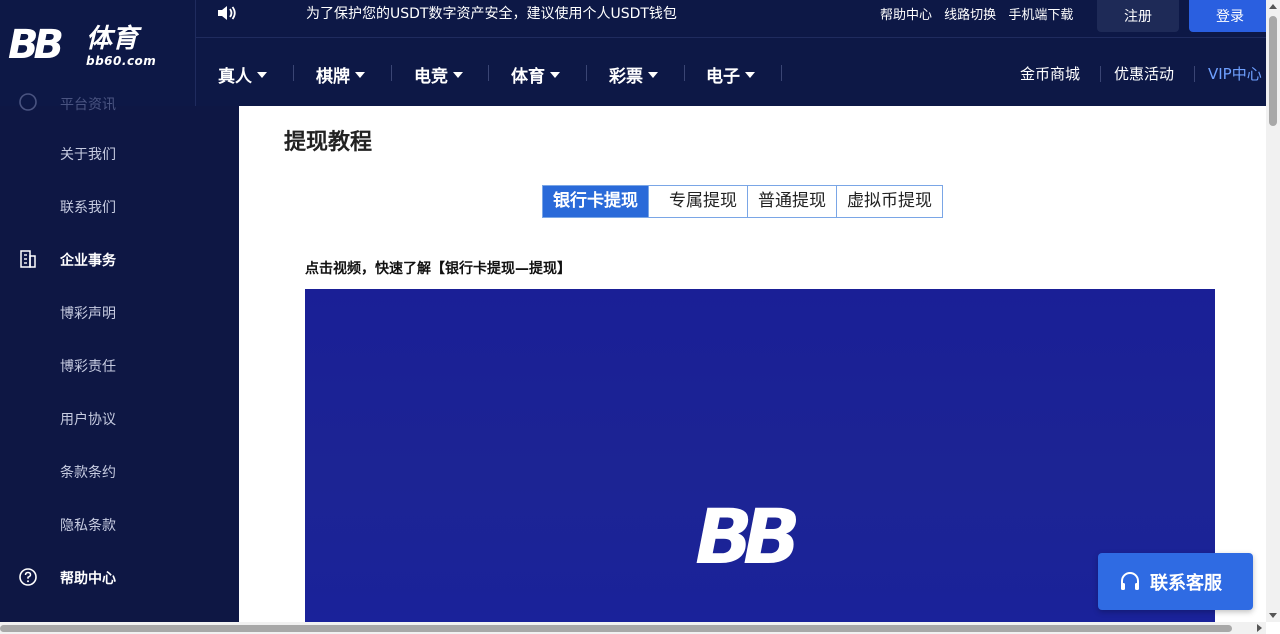 This screenshot has height=634, width=1280. Describe the element at coordinates (1273, 71) in the screenshot. I see `vertical-scroll-thumb` at that location.